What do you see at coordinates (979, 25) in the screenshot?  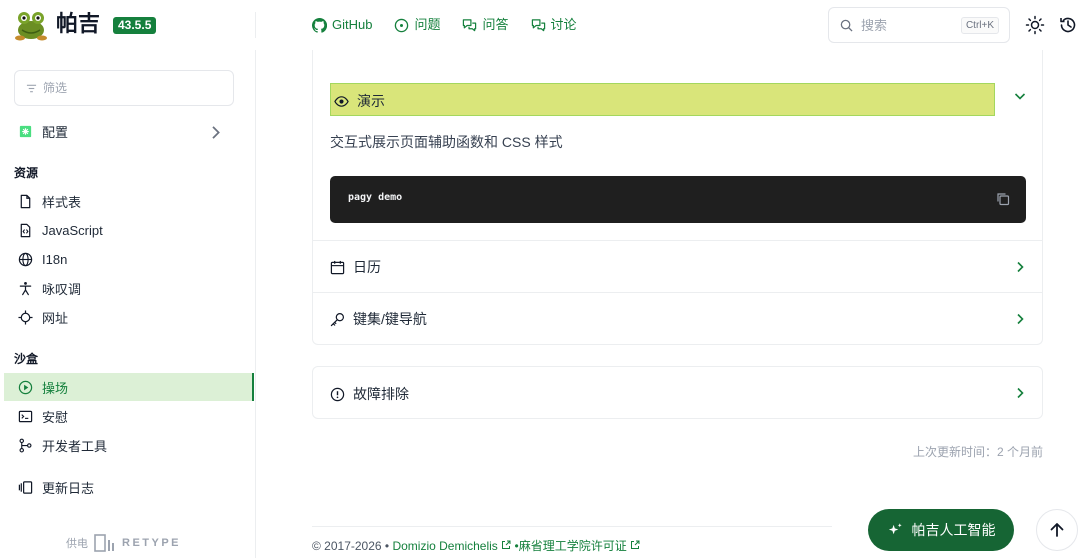 I see `search-shortcut: Ctrl+K` at bounding box center [979, 25].